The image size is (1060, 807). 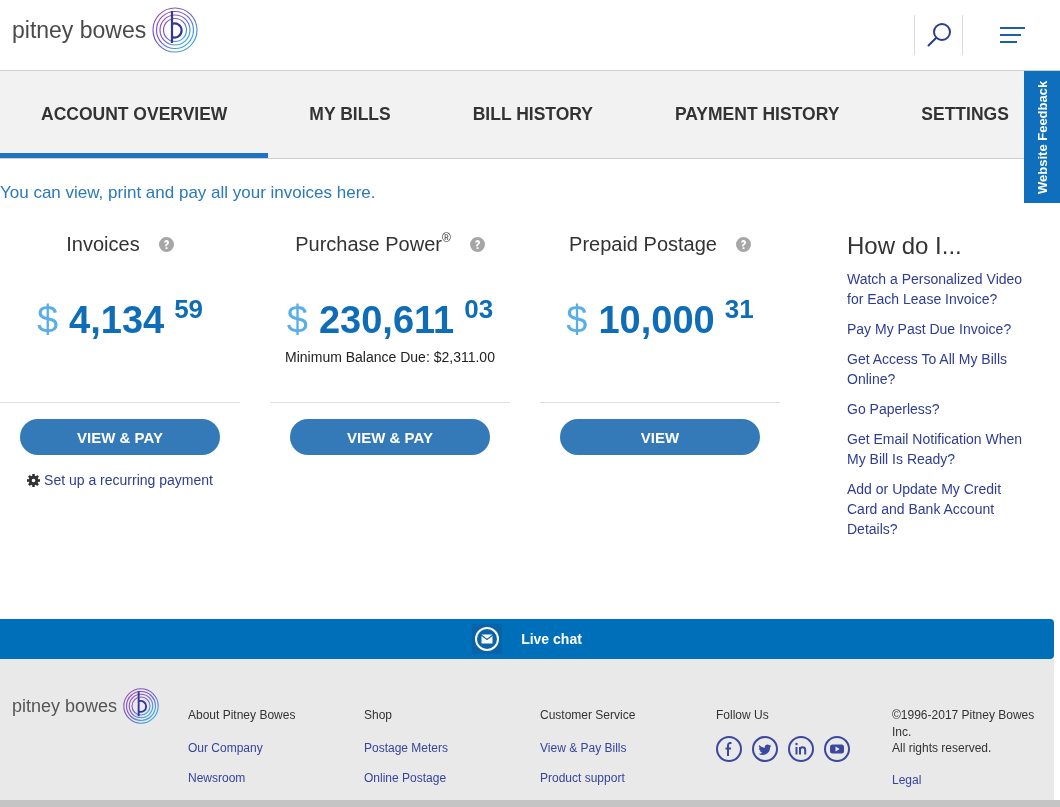 What do you see at coordinates (242, 715) in the screenshot?
I see `footer-heading: About Pitney Bowes` at bounding box center [242, 715].